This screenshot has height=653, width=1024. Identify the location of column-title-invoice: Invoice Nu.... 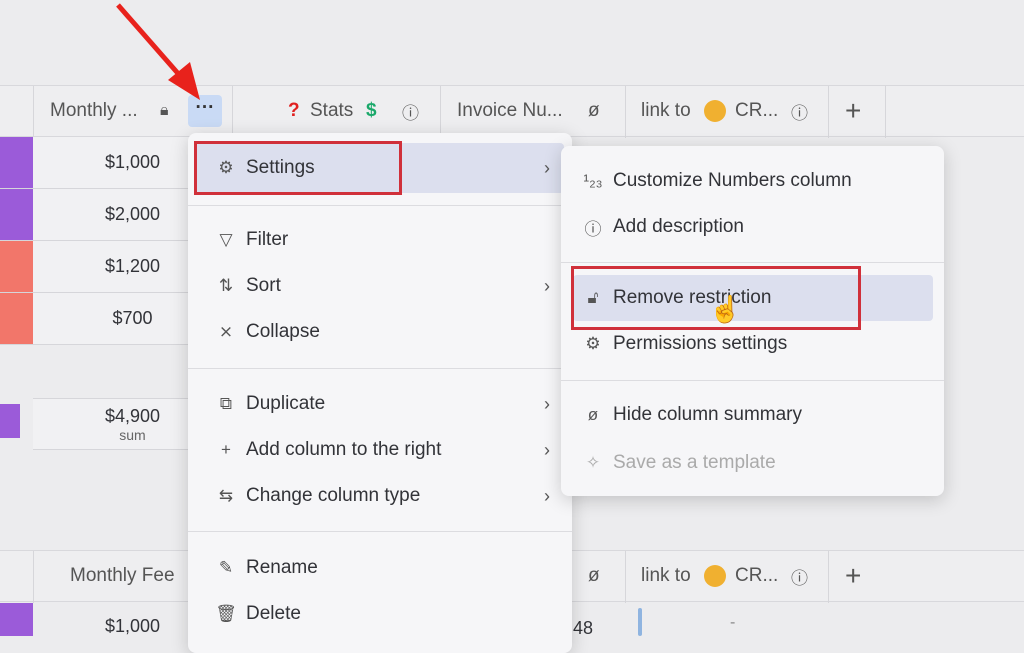
(510, 111).